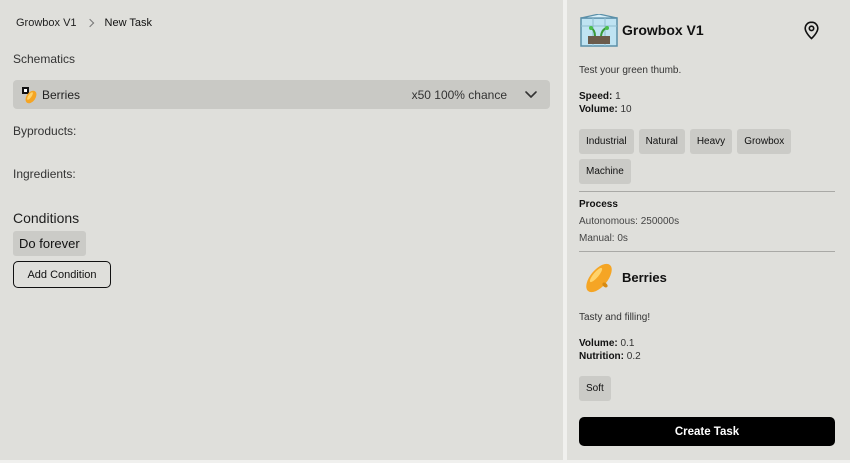 The width and height of the screenshot is (850, 463). I want to click on growbox-icon, so click(599, 30).